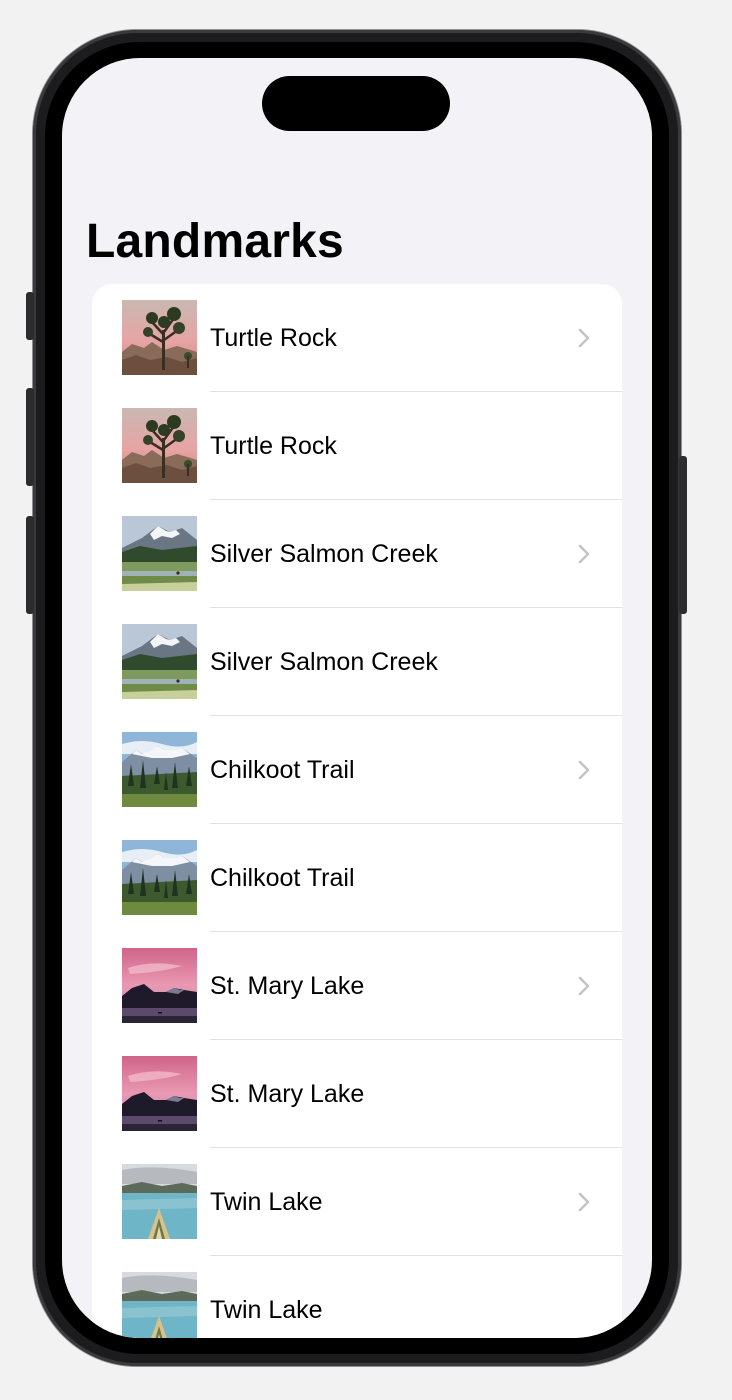 The height and width of the screenshot is (1400, 732). What do you see at coordinates (30, 316) in the screenshot?
I see `silent-switch` at bounding box center [30, 316].